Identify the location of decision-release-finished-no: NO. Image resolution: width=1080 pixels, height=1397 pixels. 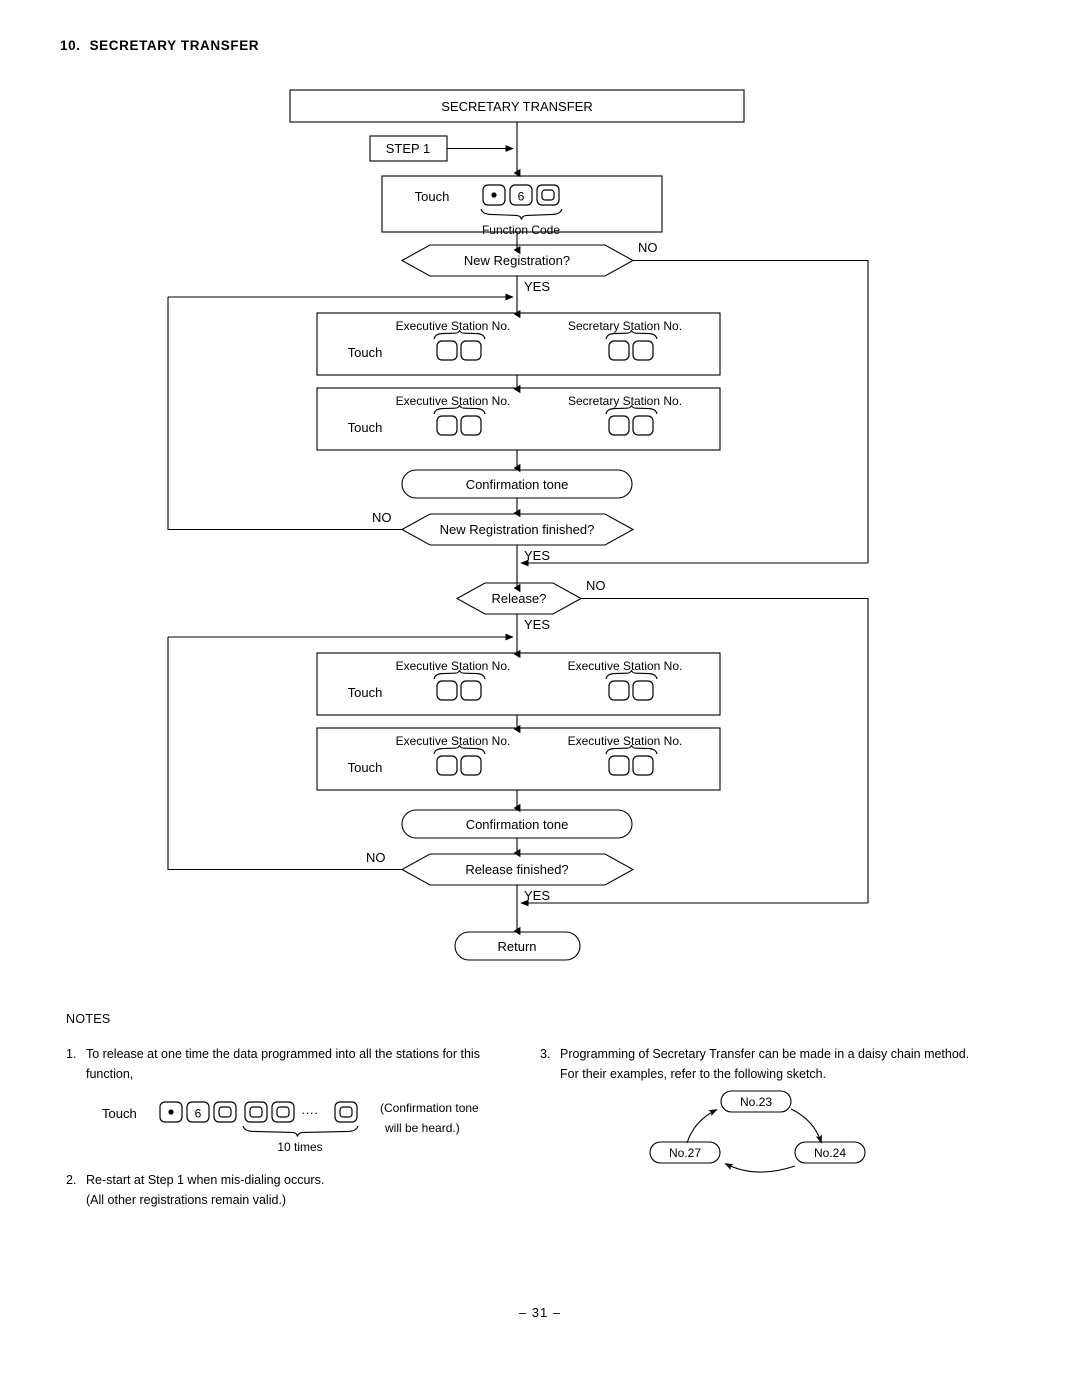
(376, 857).